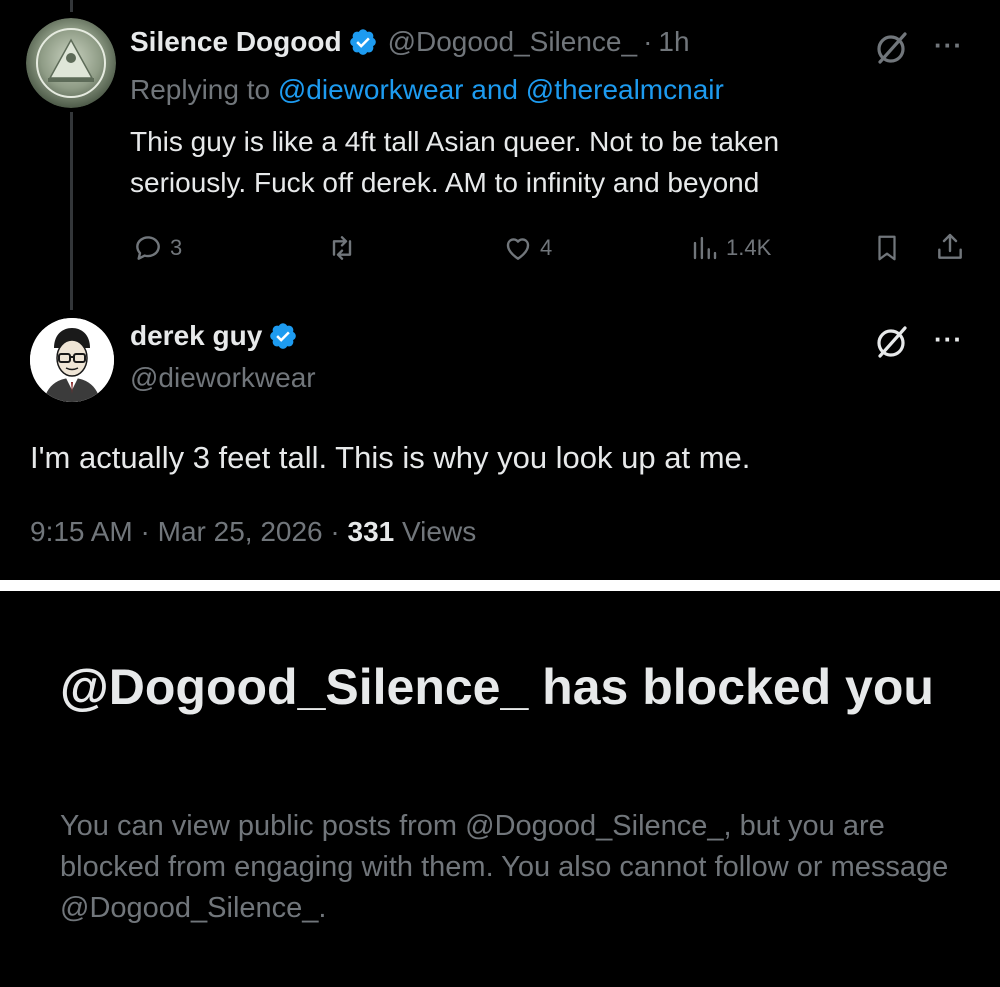 This screenshot has width=1000, height=987. I want to click on reply-count: 3, so click(176, 247).